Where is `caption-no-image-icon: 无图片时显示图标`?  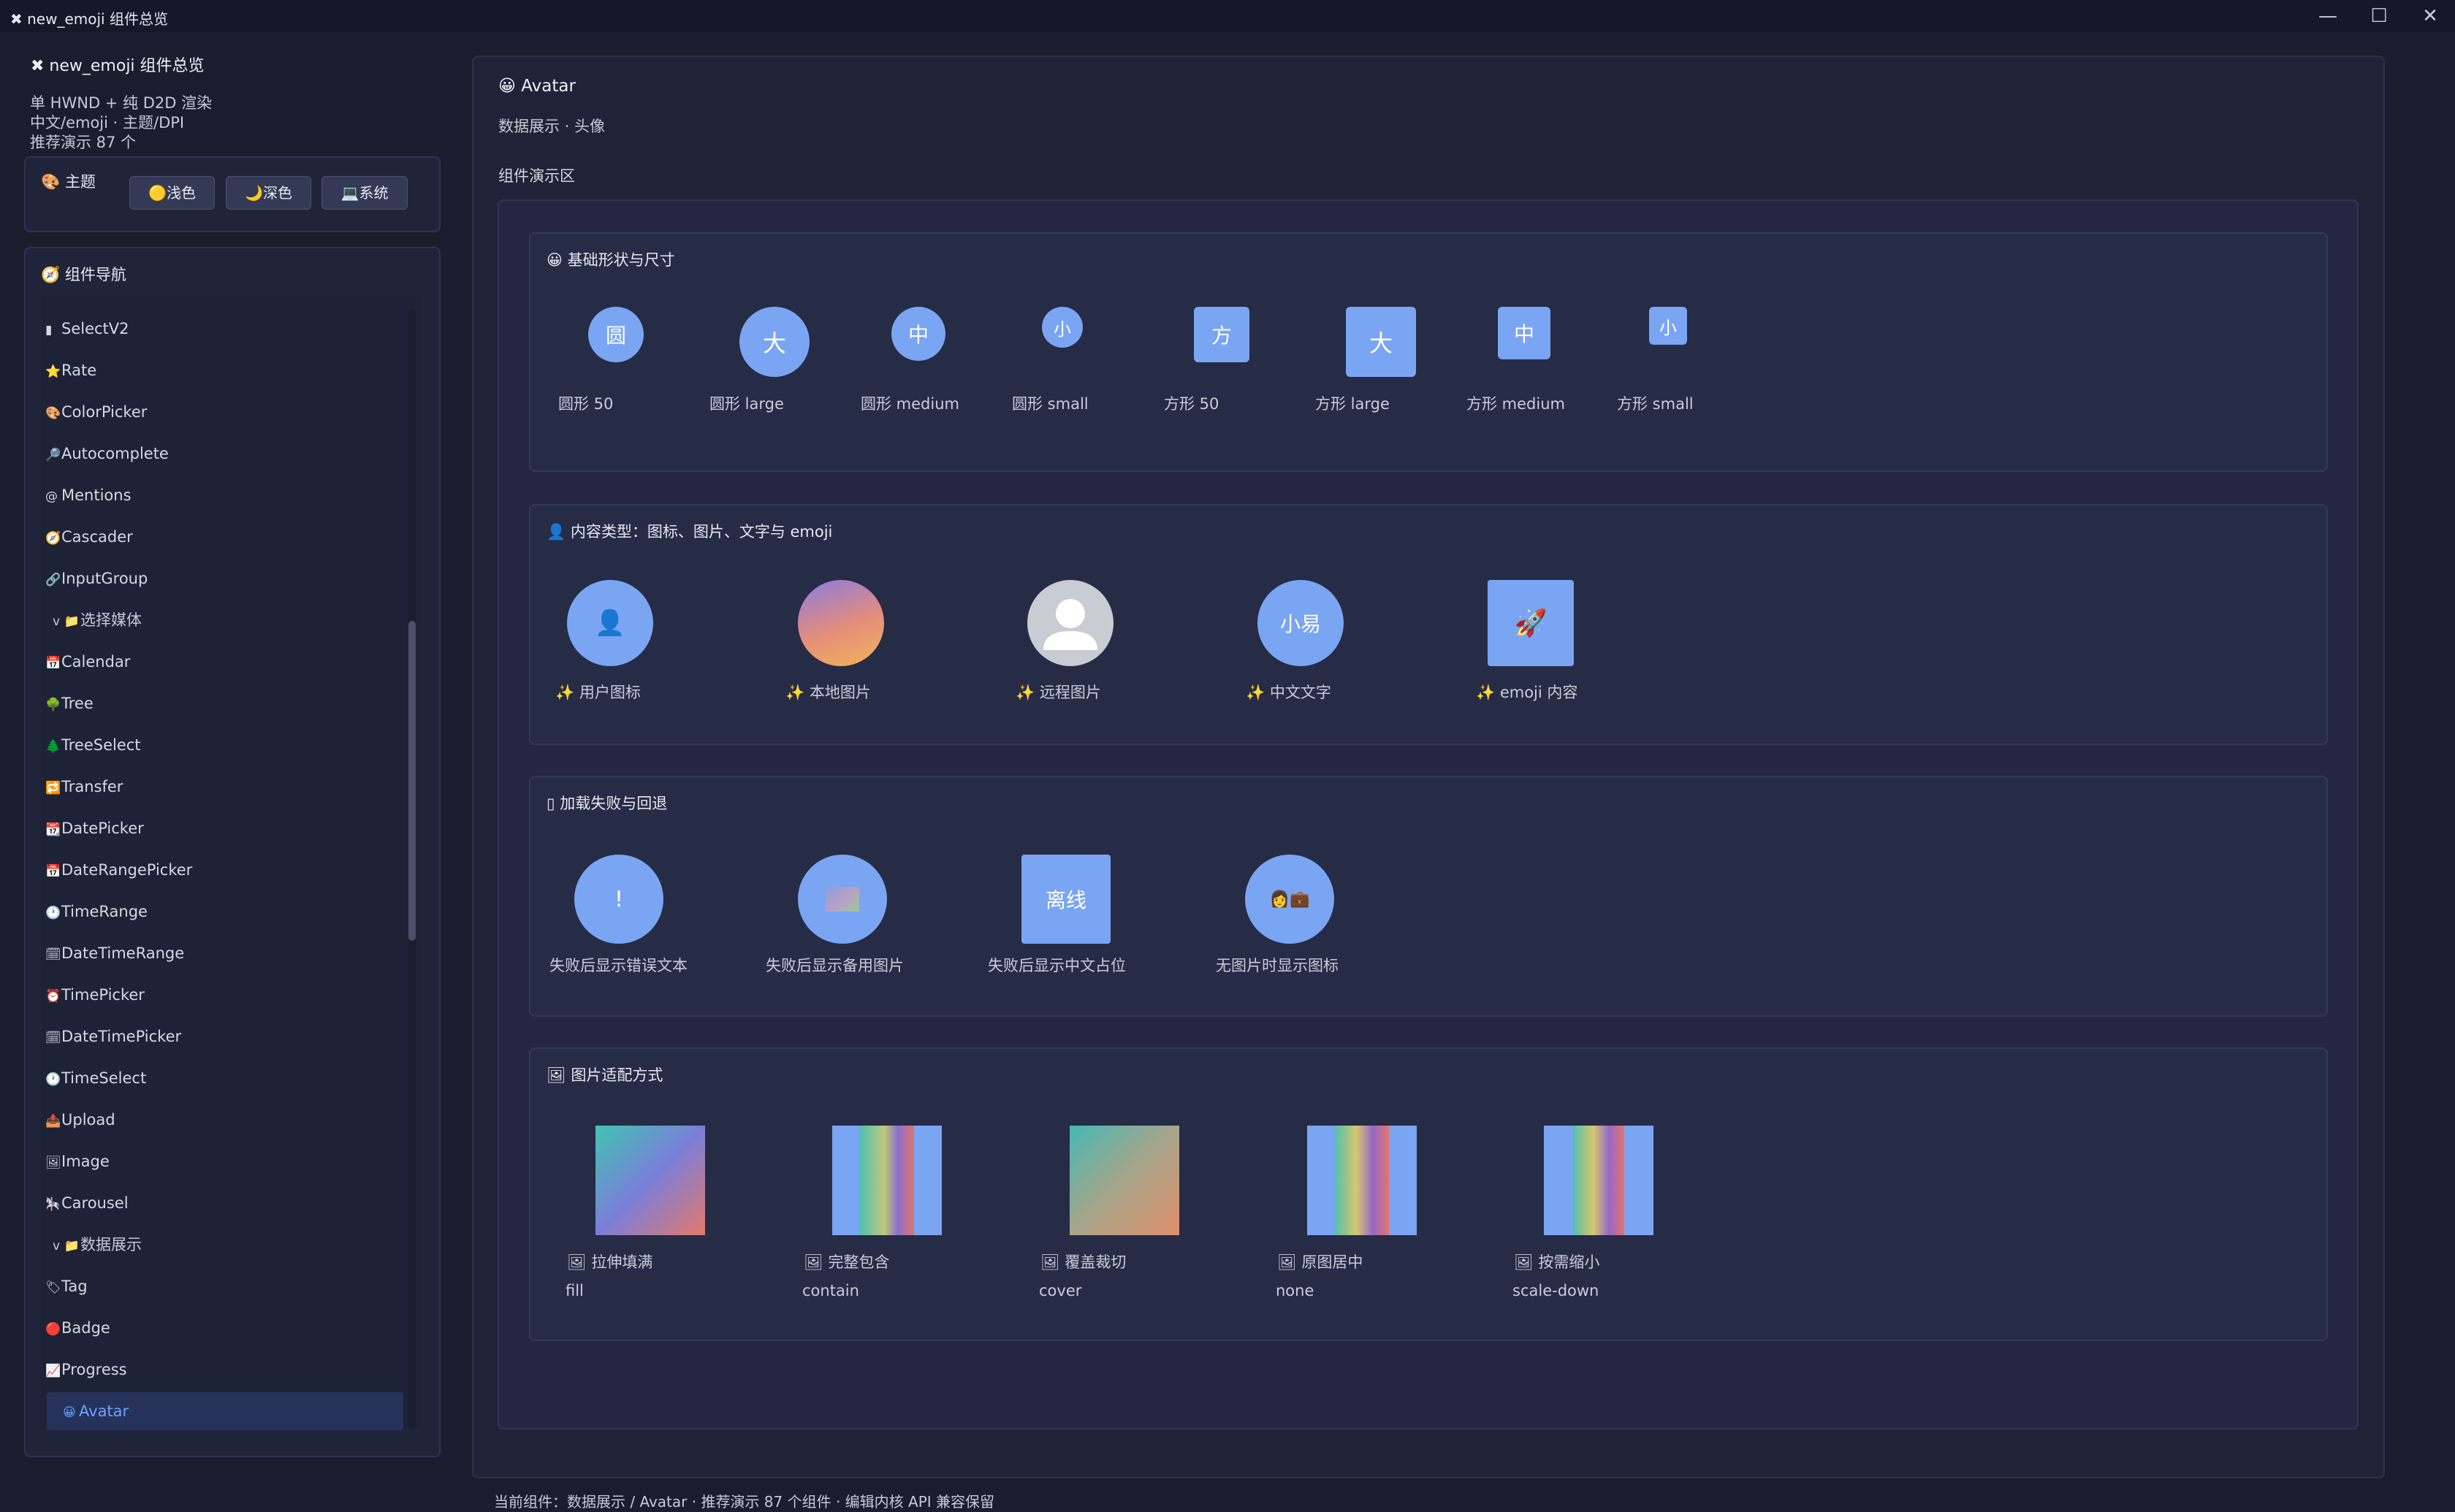
caption-no-image-icon: 无图片时显示图标 is located at coordinates (1277, 965).